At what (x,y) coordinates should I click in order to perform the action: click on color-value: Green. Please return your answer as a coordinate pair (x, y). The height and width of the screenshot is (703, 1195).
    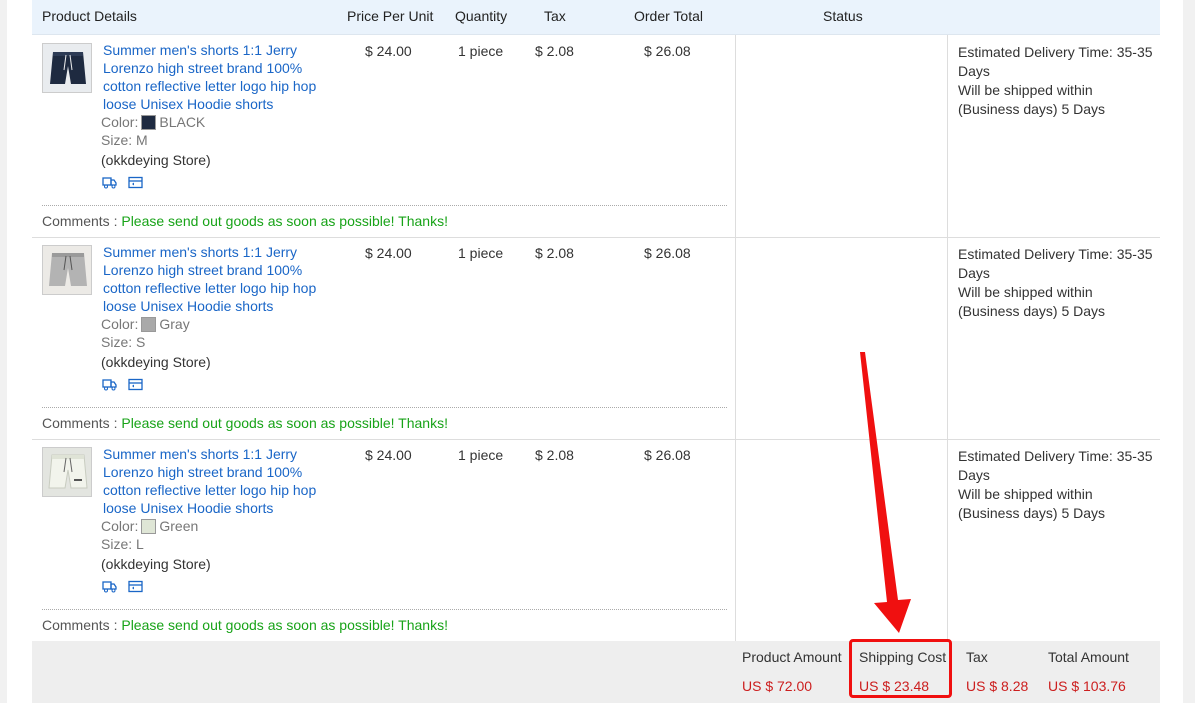
    Looking at the image, I should click on (179, 526).